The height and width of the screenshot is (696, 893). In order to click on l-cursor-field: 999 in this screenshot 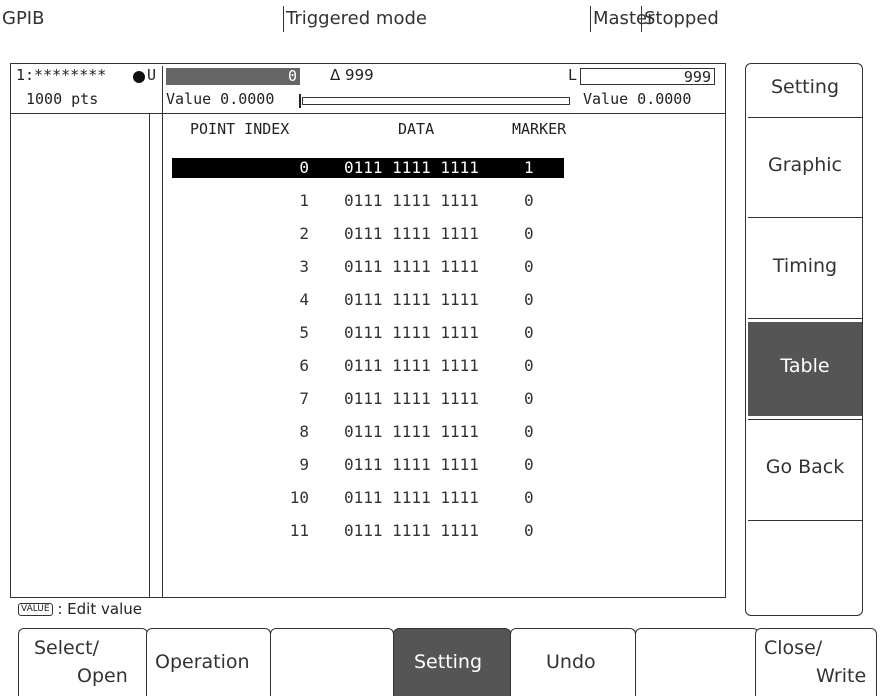, I will do `click(647, 77)`.